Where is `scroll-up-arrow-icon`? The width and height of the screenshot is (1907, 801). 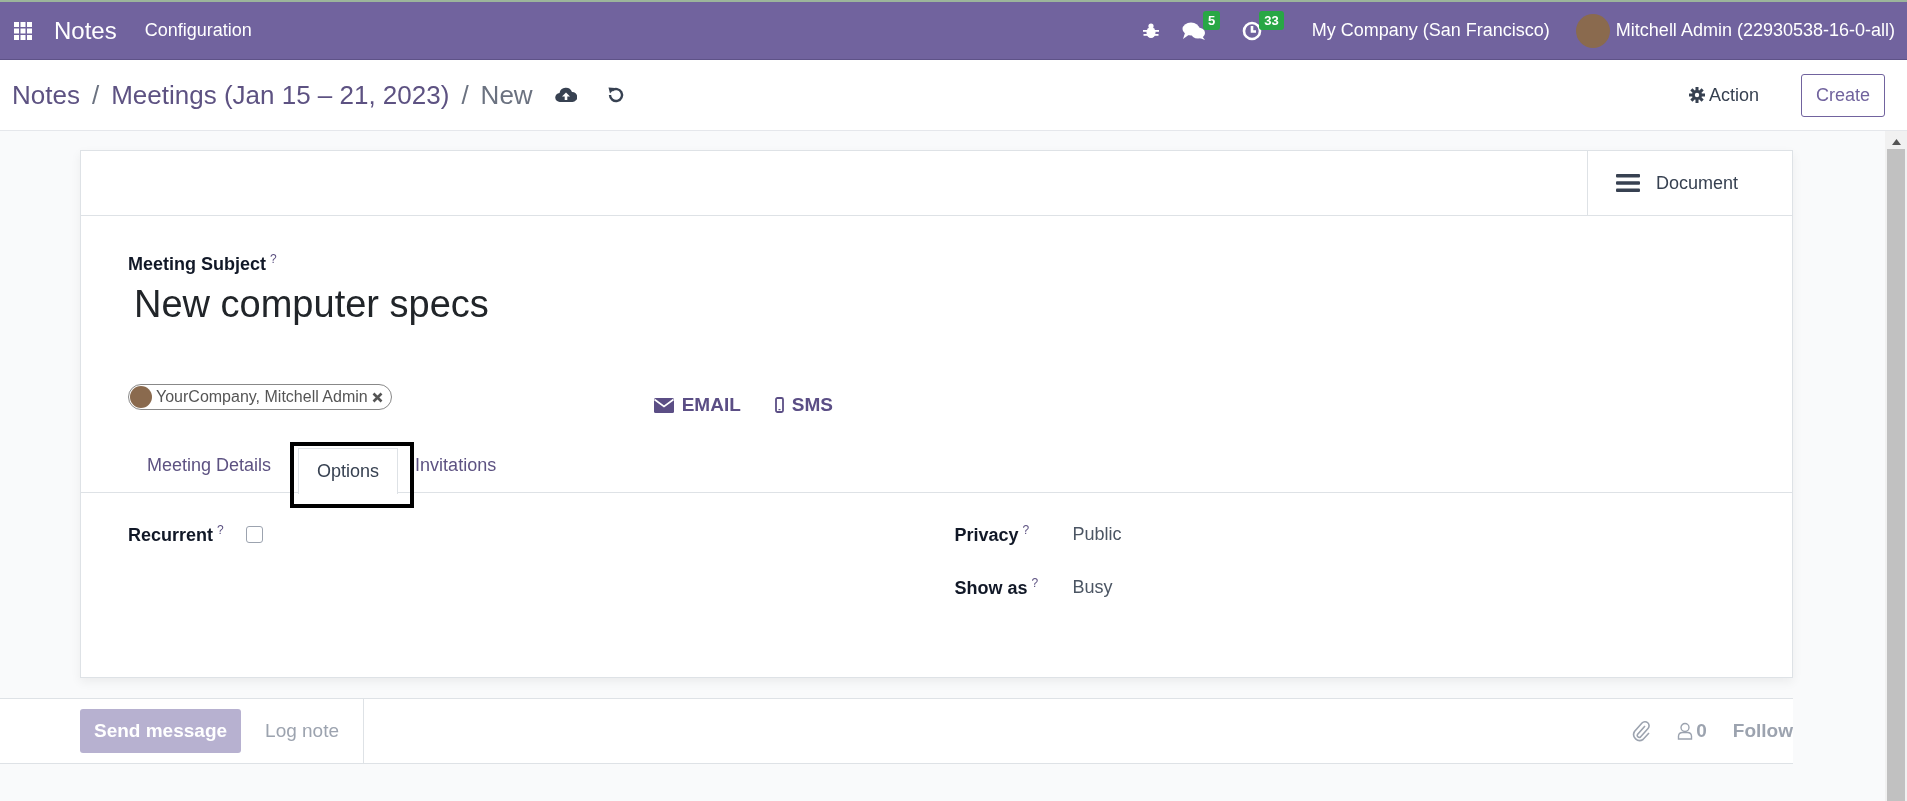 scroll-up-arrow-icon is located at coordinates (1896, 142).